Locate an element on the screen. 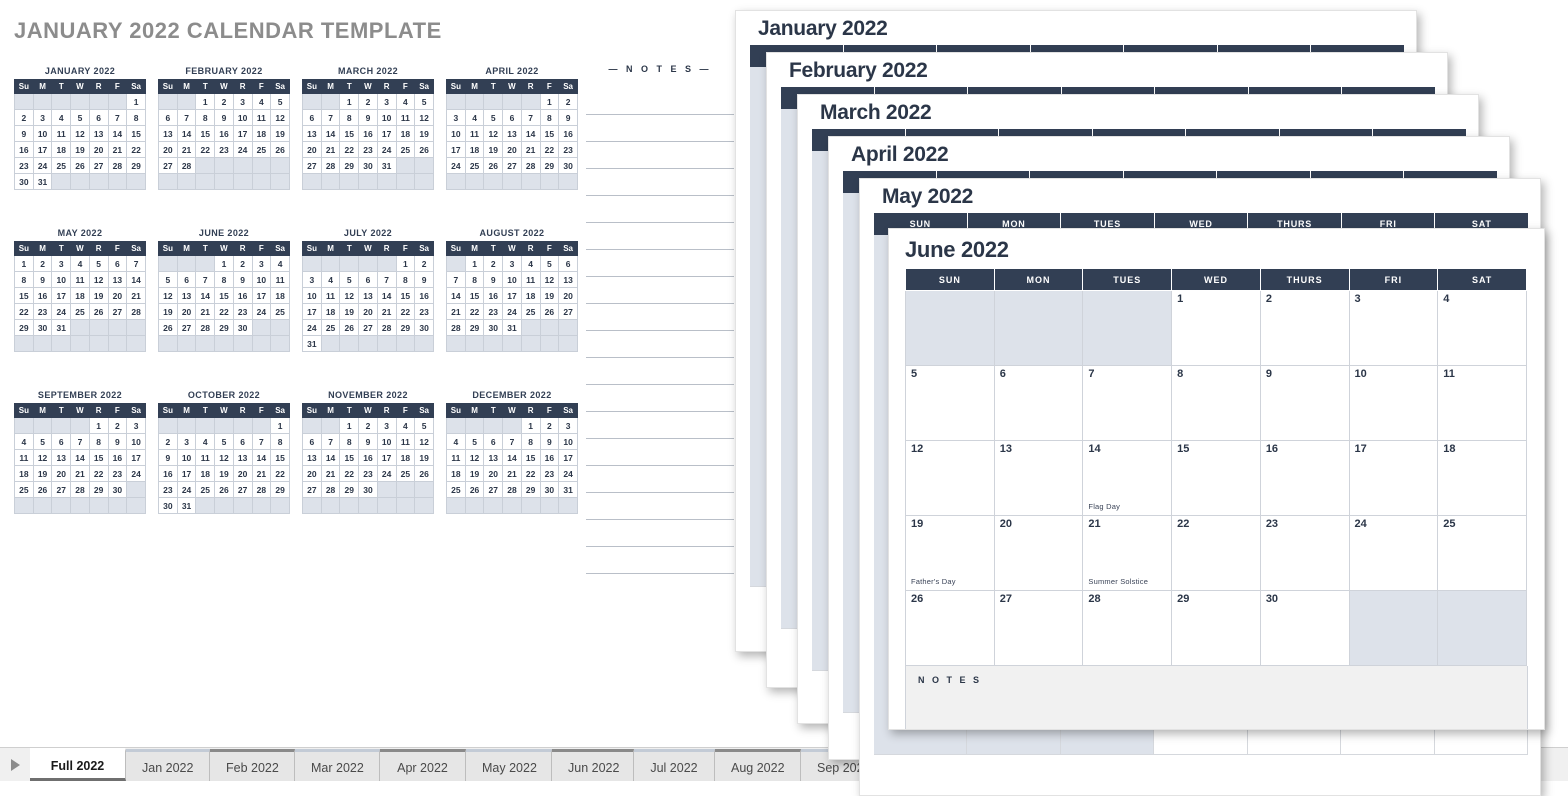  day-cell: 11 is located at coordinates (1482, 403).